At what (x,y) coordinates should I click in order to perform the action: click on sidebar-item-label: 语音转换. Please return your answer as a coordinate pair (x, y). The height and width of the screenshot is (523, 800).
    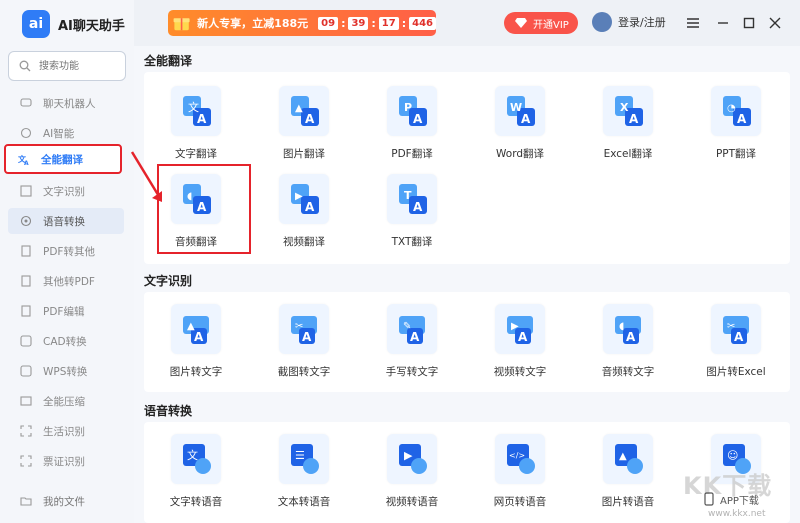
    Looking at the image, I should click on (64, 221).